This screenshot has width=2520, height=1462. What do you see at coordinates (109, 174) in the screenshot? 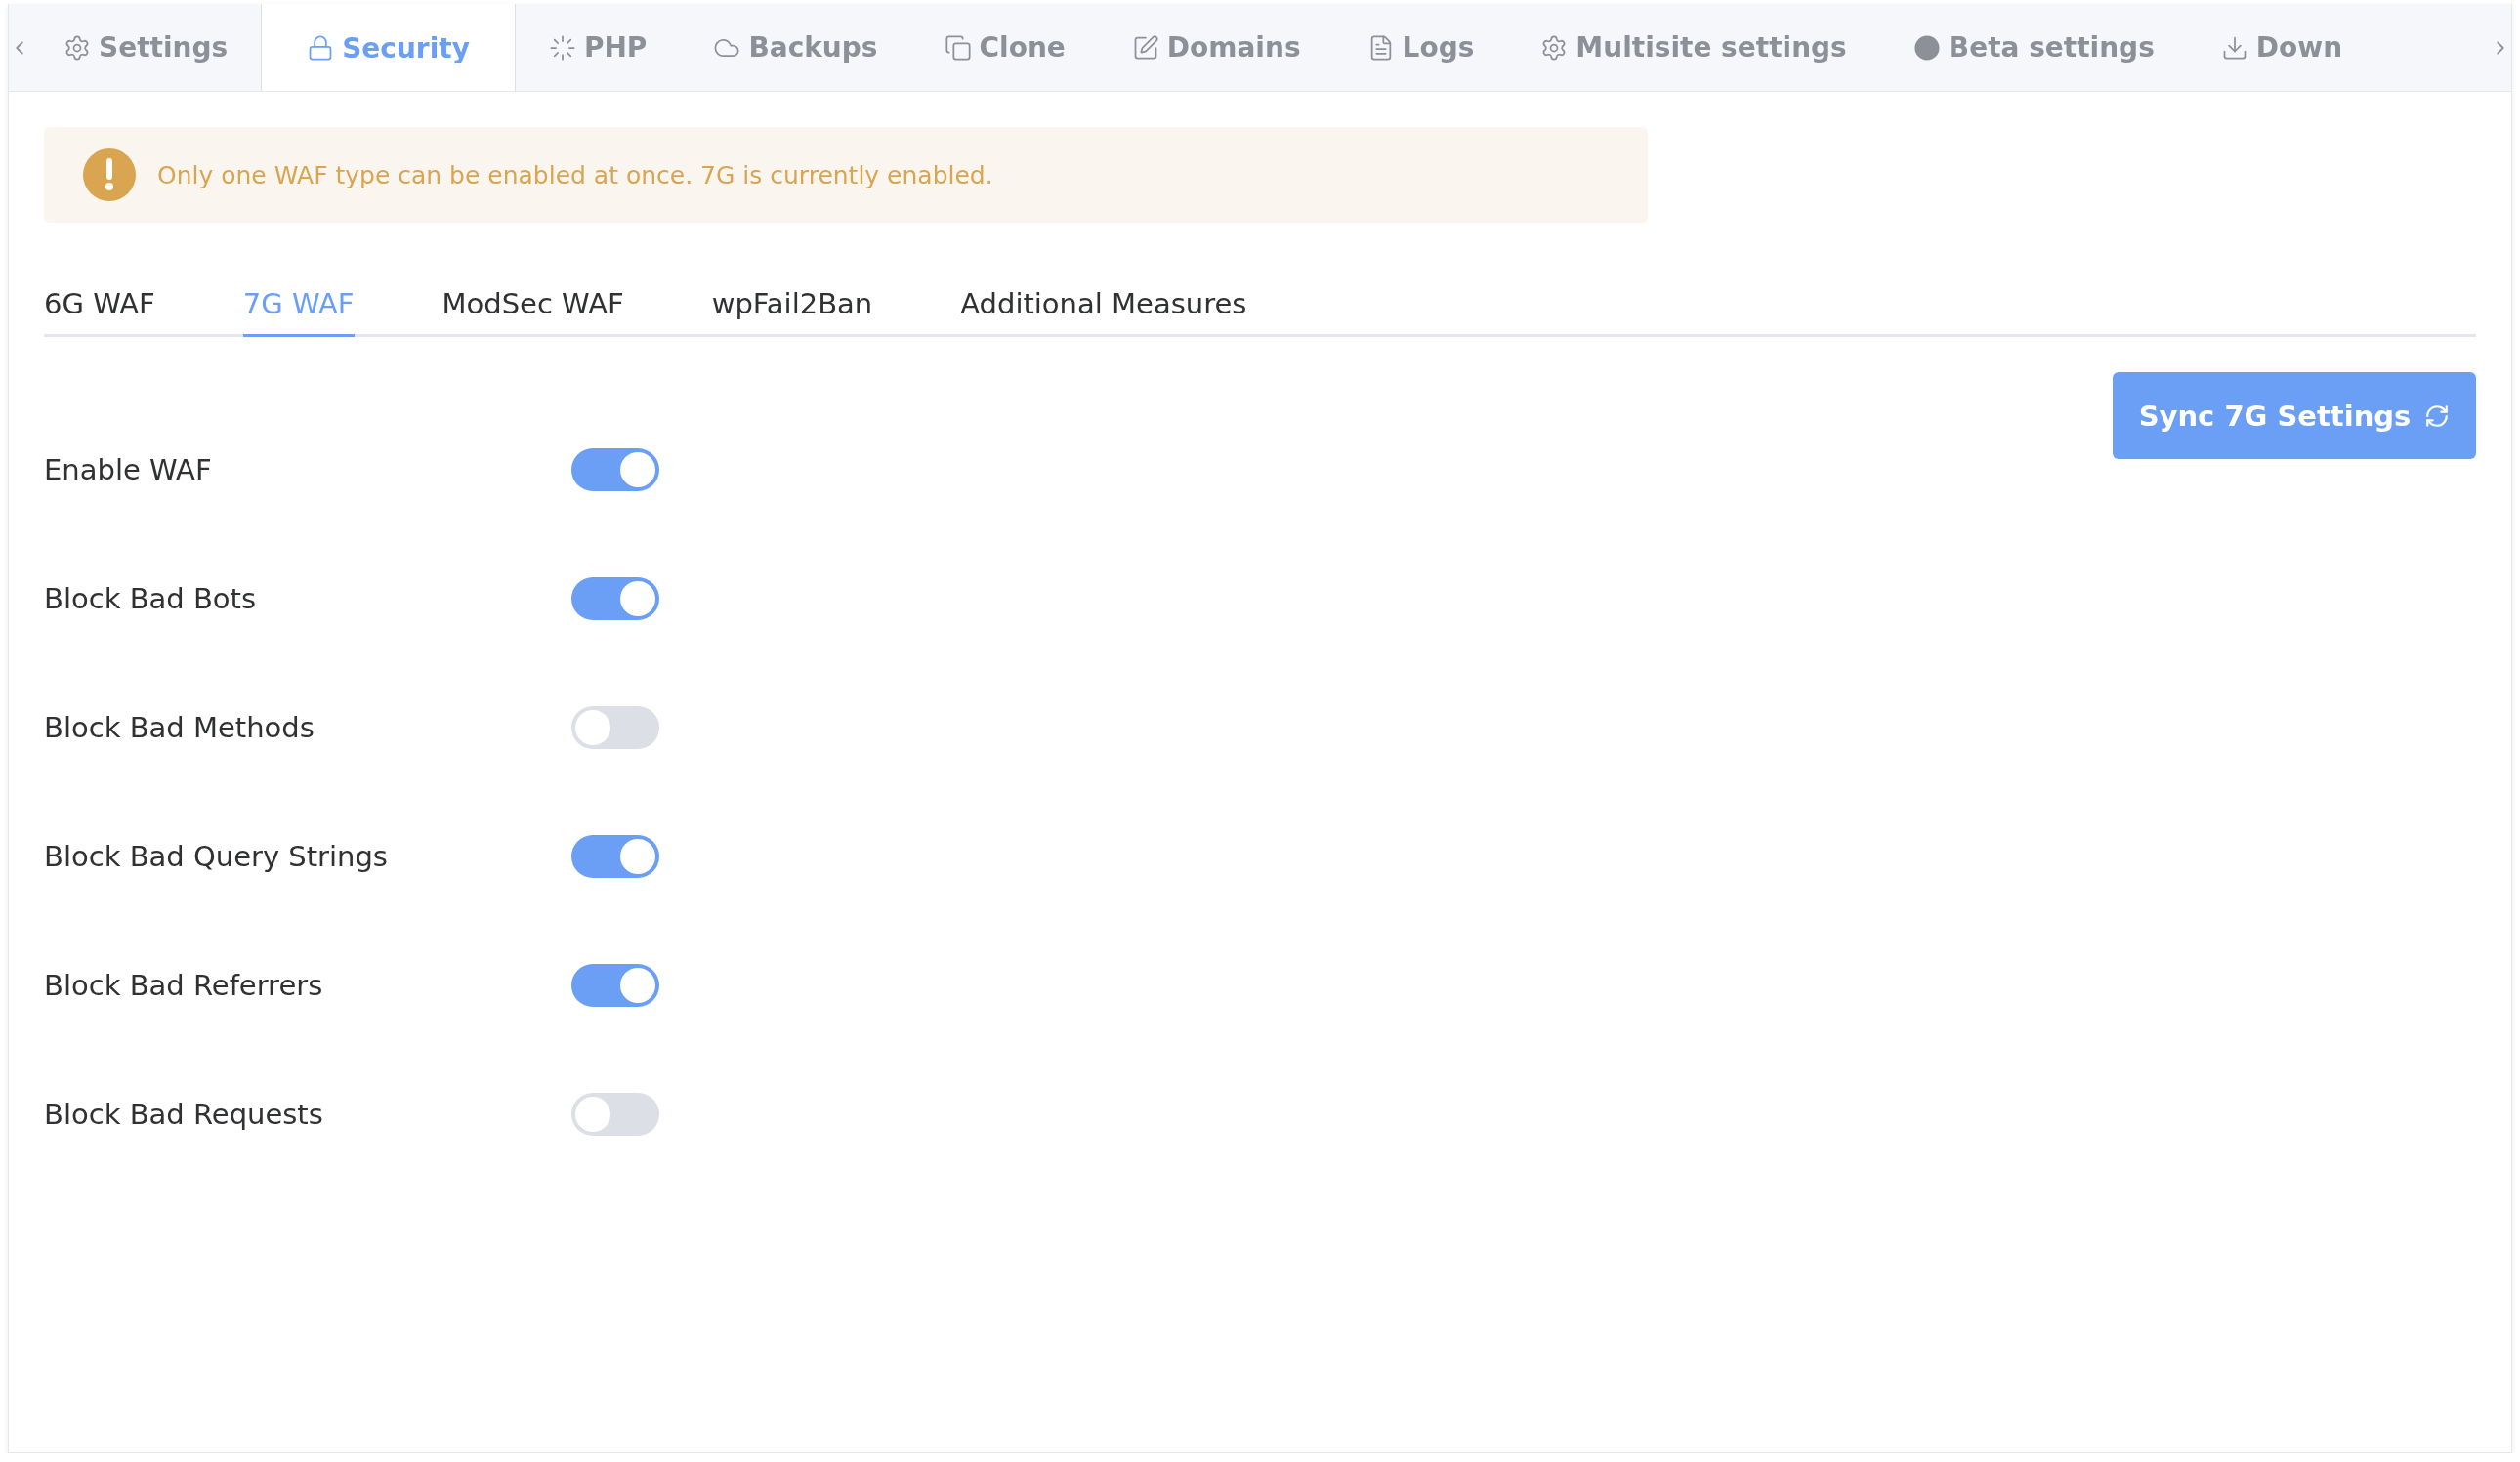
I see `warning-icon` at bounding box center [109, 174].